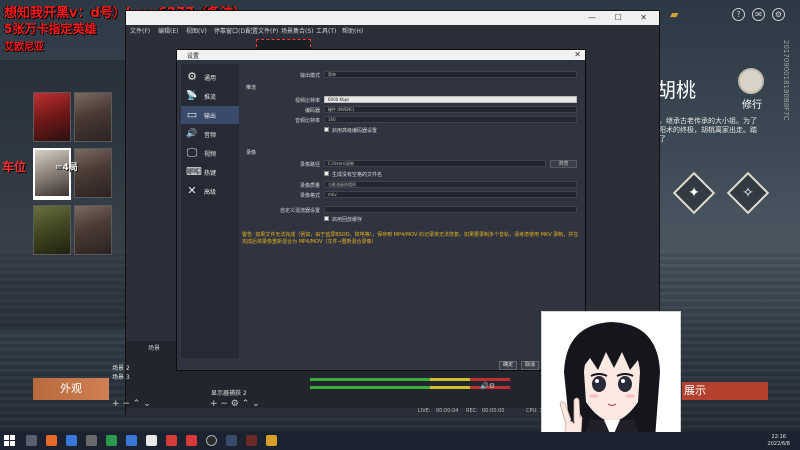 This screenshot has width=800, height=450. Describe the element at coordinates (326, 30) in the screenshot. I see `menu-tools: 工具(T)` at that location.